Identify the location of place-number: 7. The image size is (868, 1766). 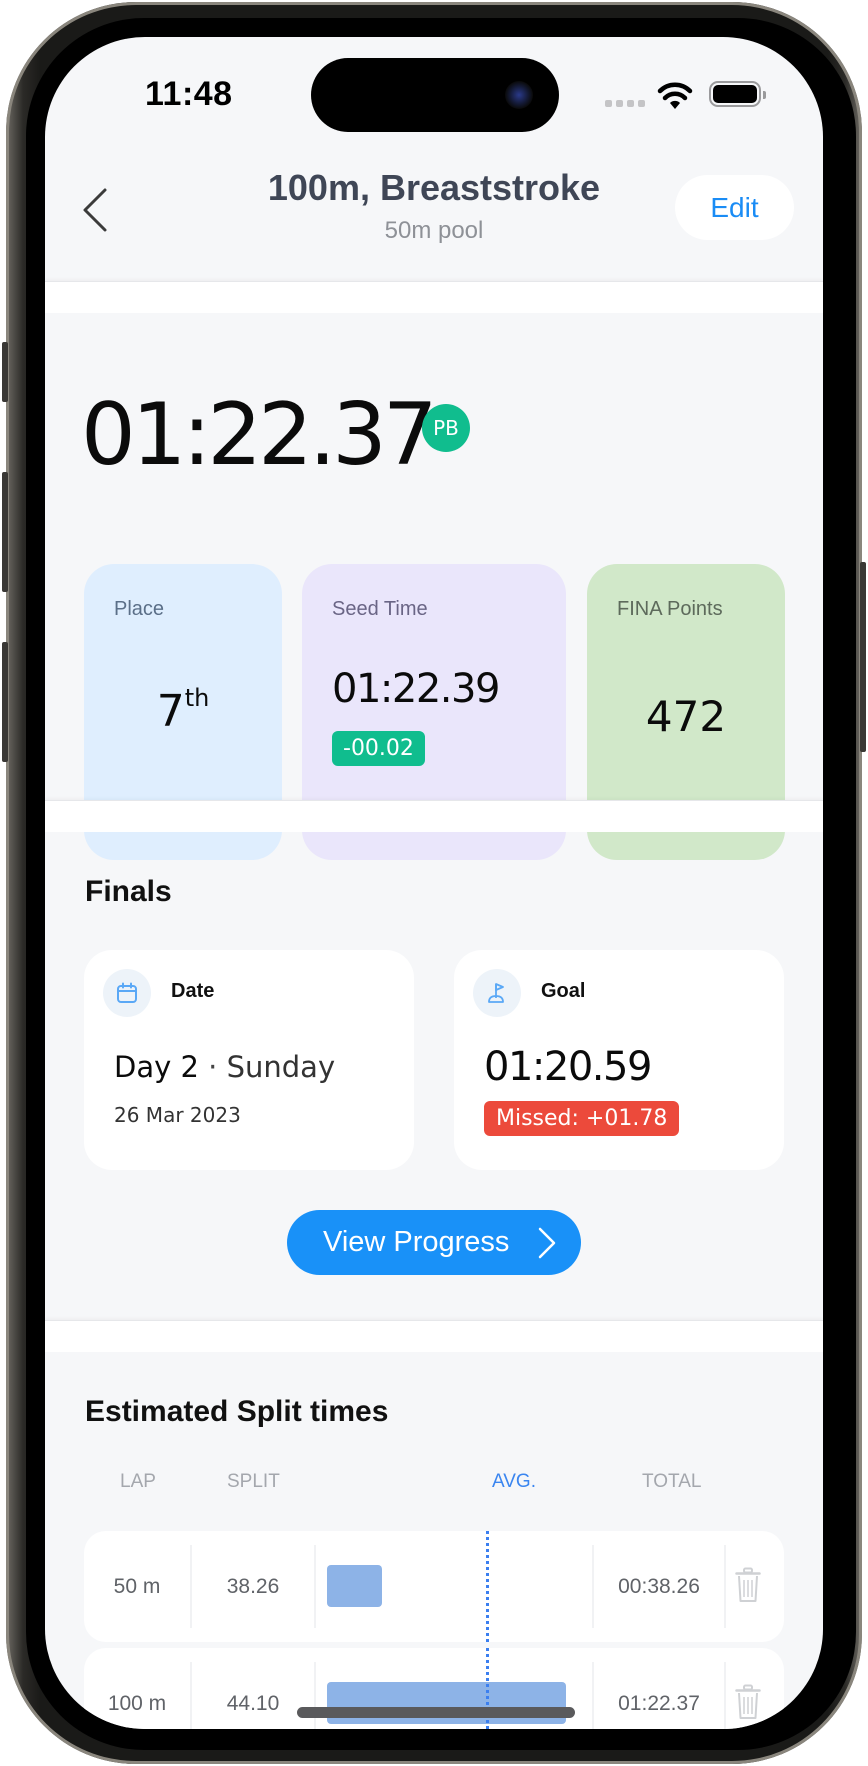
(170, 711).